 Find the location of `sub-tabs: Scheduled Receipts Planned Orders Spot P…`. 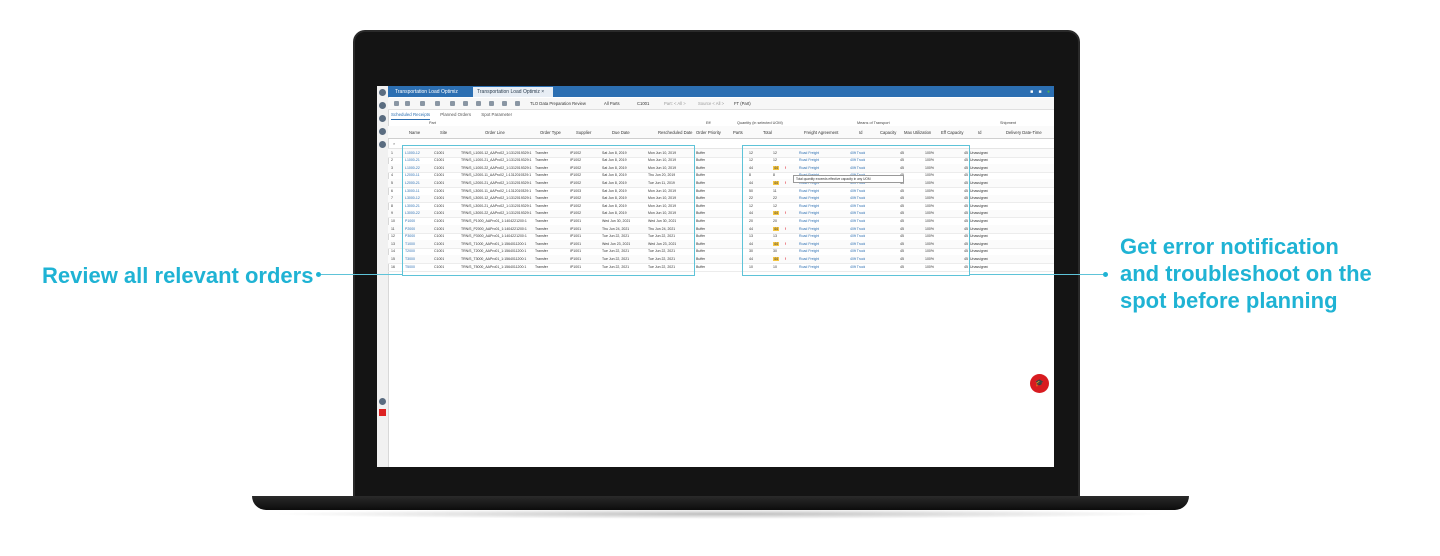

sub-tabs: Scheduled Receipts Planned Orders Spot P… is located at coordinates (456, 115).